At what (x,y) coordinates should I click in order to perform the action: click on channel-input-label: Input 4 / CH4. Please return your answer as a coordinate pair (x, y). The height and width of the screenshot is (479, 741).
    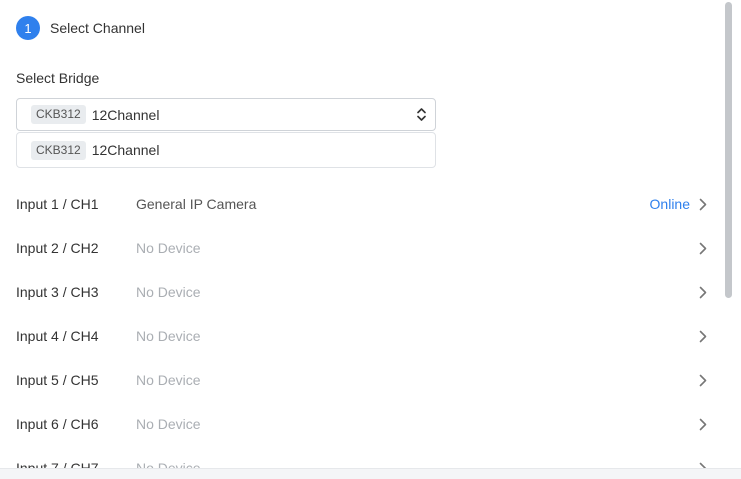
    Looking at the image, I should click on (57, 336).